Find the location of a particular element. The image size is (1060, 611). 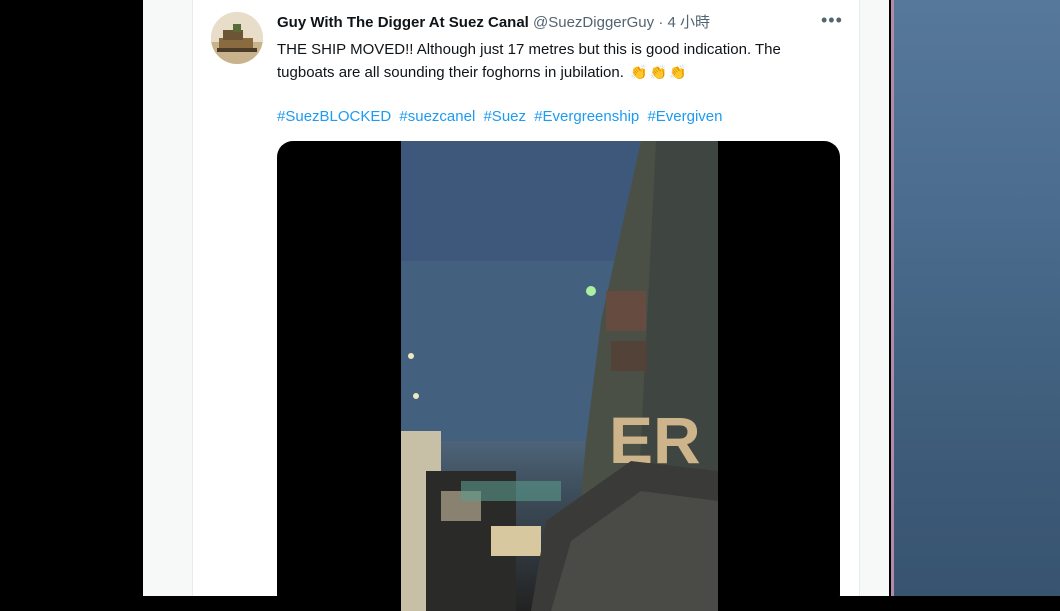

timestamp: 4 小時 is located at coordinates (688, 22).